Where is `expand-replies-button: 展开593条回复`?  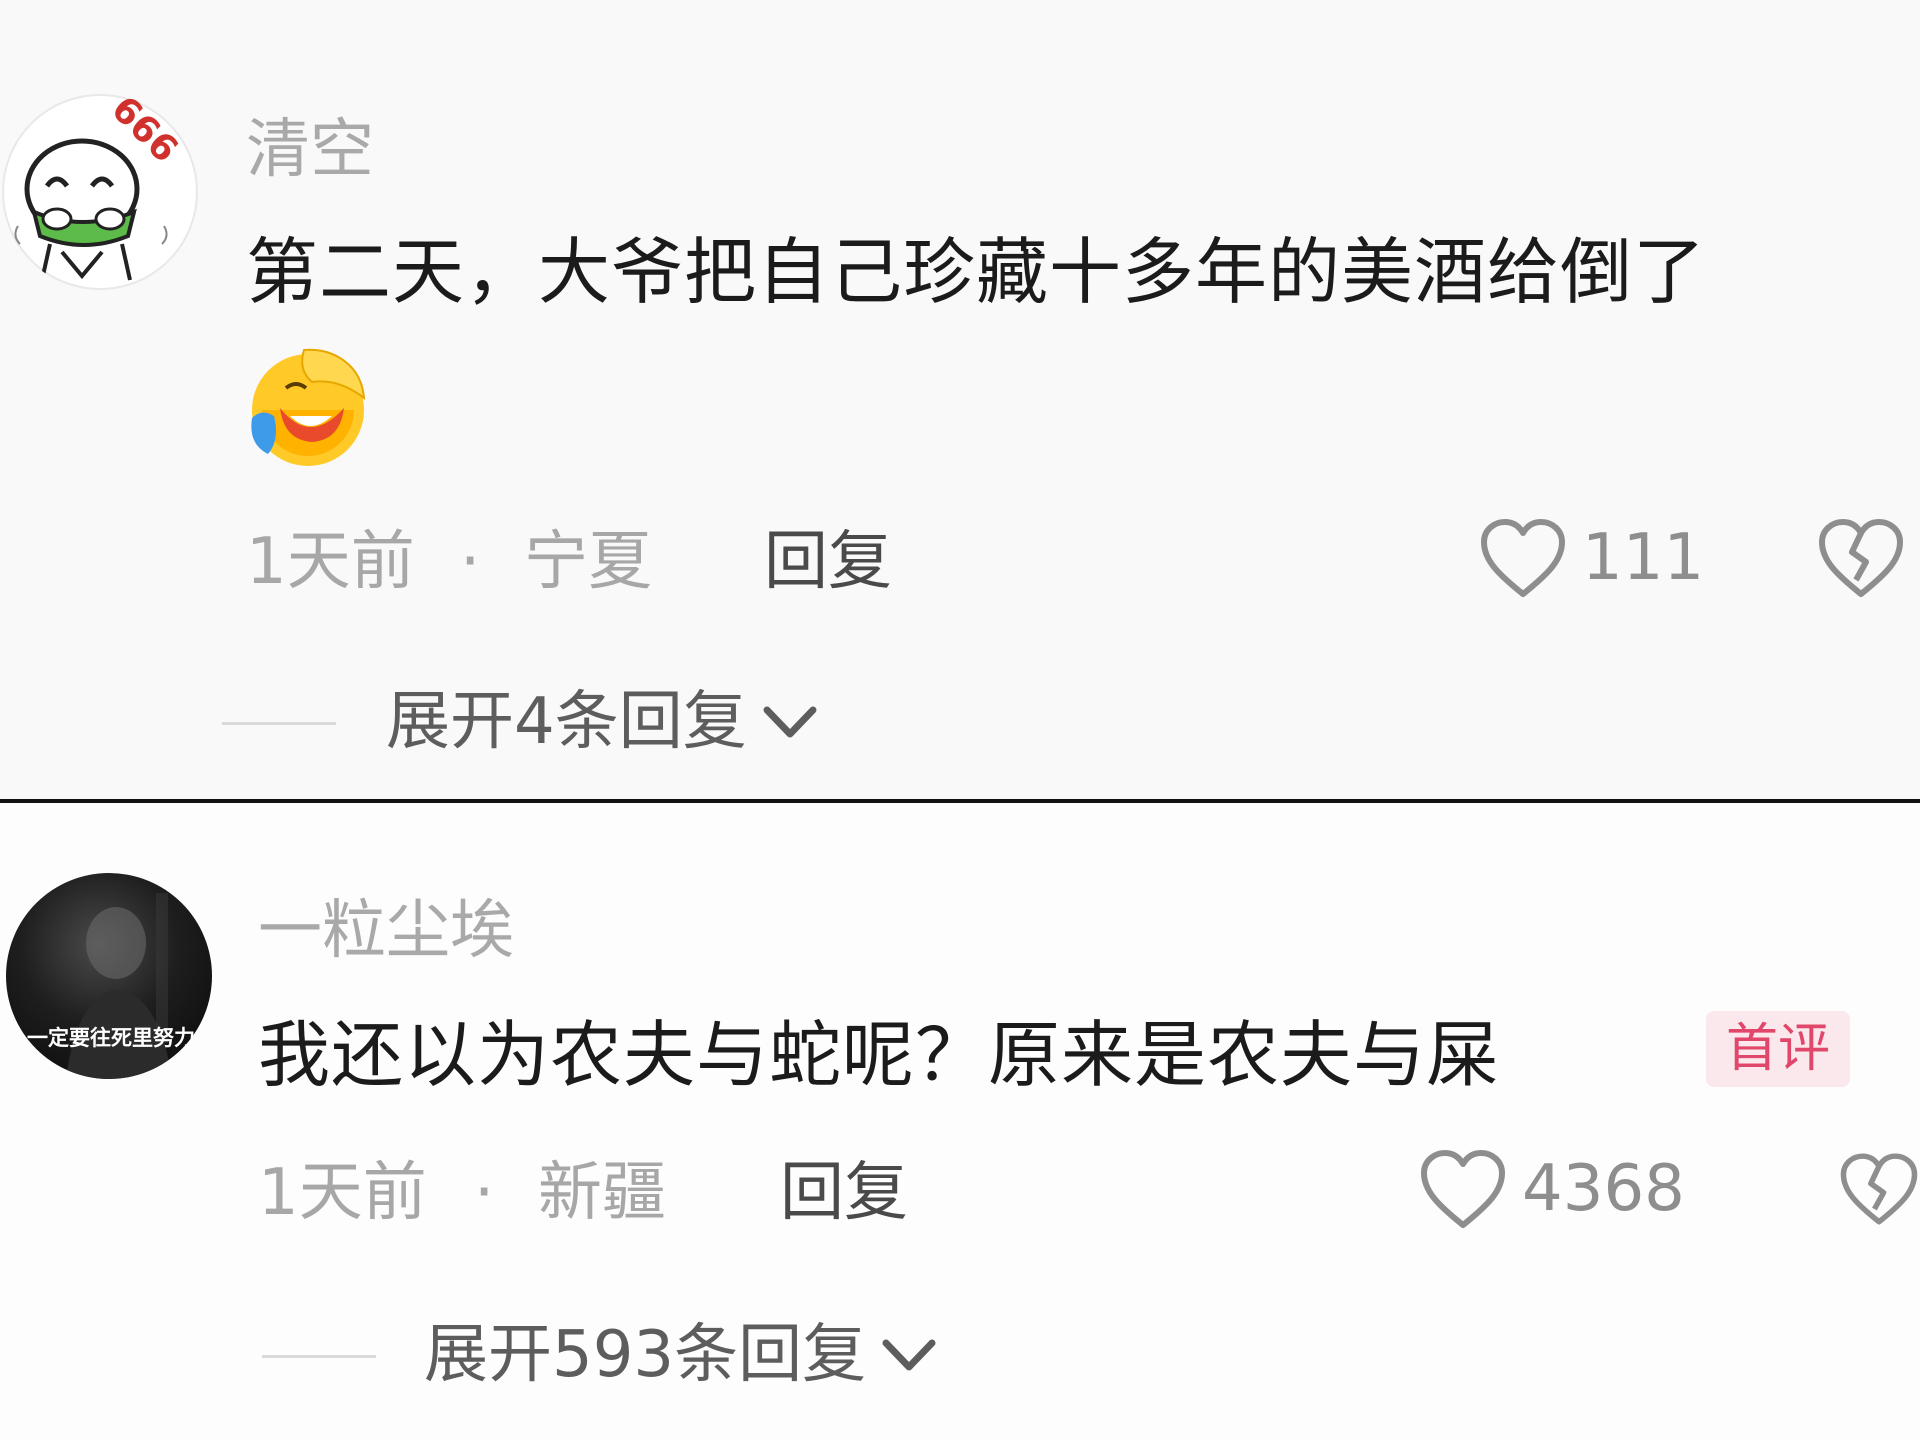
expand-replies-button: 展开593条回复 is located at coordinates (681, 1355).